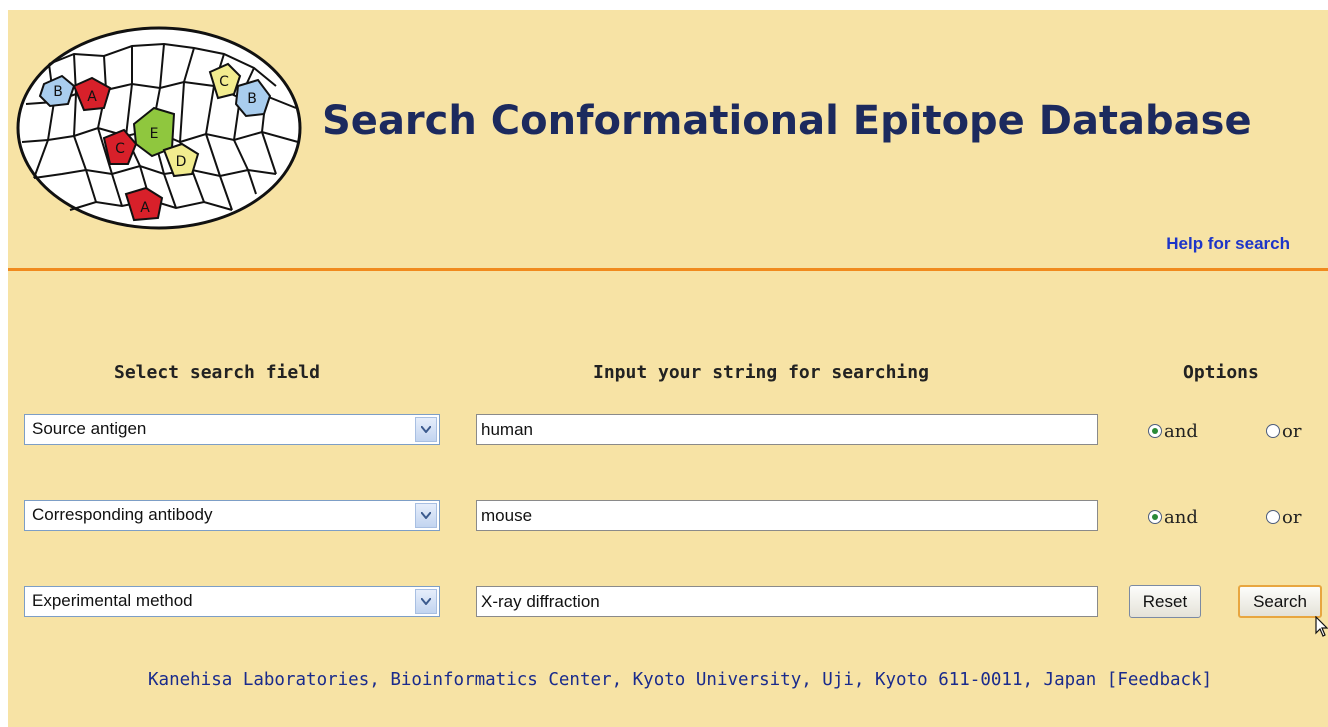 The height and width of the screenshot is (727, 1328). Describe the element at coordinates (154, 134) in the screenshot. I see `logo-label-e: E` at that location.